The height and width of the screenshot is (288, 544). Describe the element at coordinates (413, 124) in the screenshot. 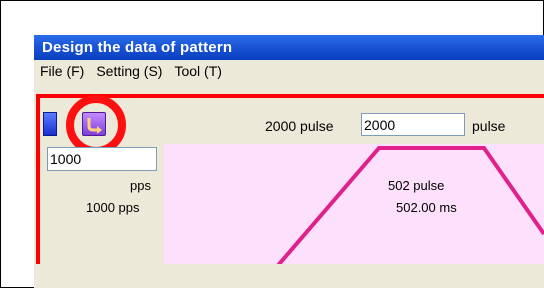

I see `pulse-input` at that location.